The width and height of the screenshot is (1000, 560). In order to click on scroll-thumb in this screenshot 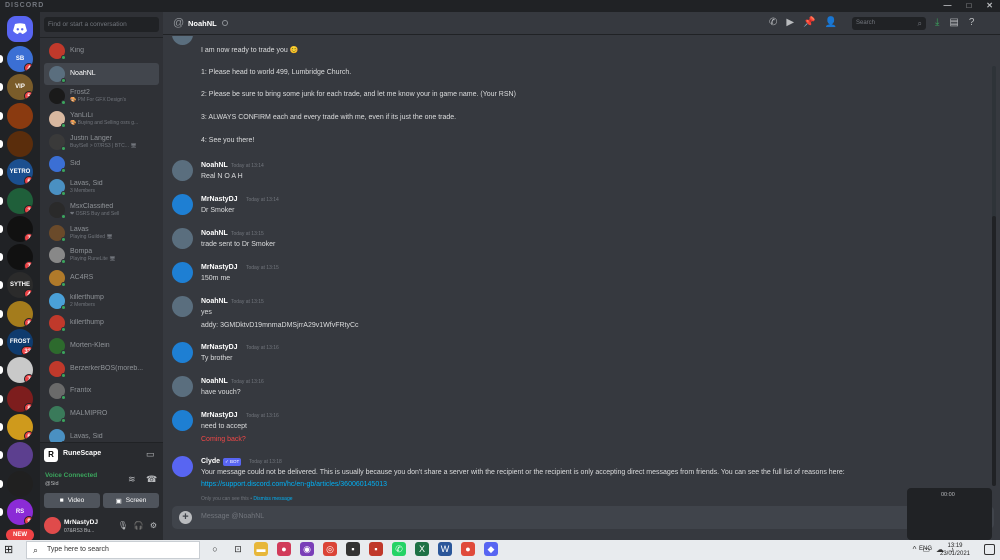, I will do `click(994, 351)`.